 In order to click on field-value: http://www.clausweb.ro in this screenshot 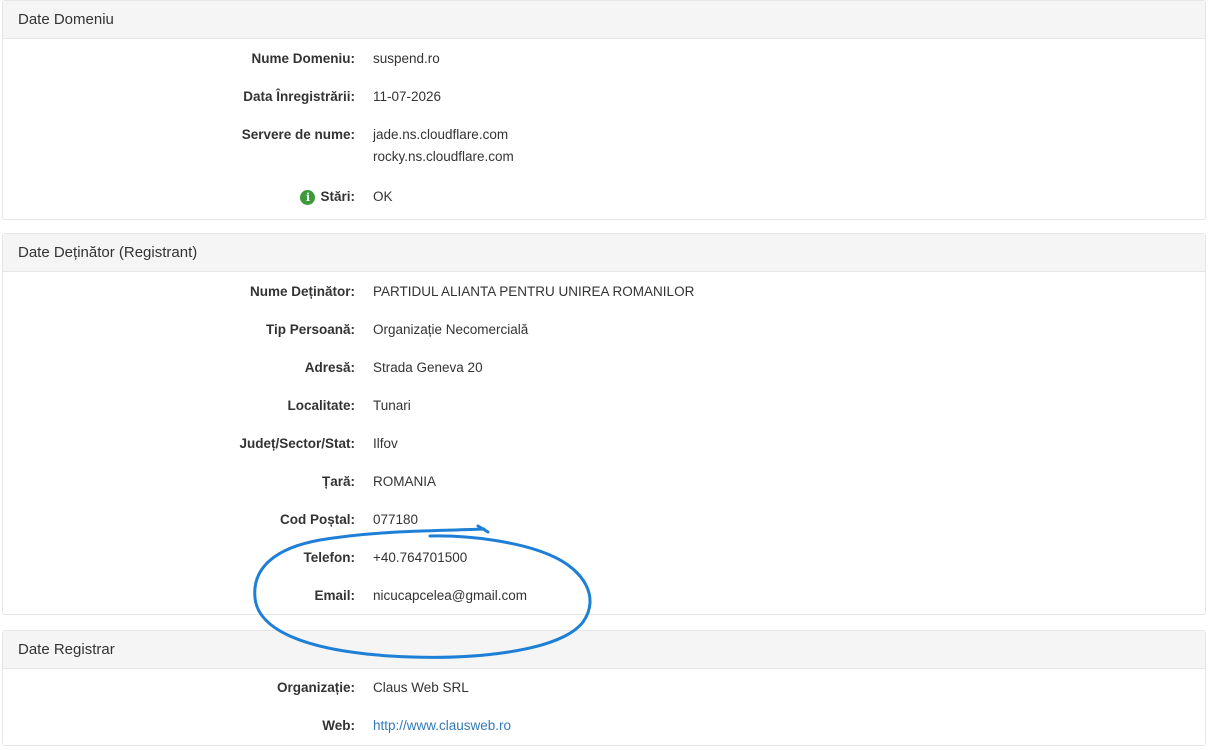, I will do `click(442, 726)`.